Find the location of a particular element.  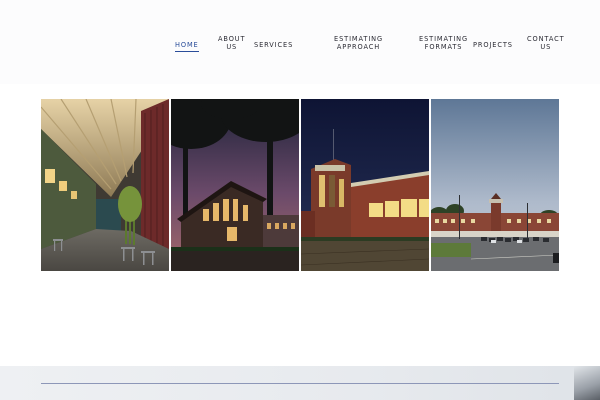

footer-corner-image is located at coordinates (587, 383).